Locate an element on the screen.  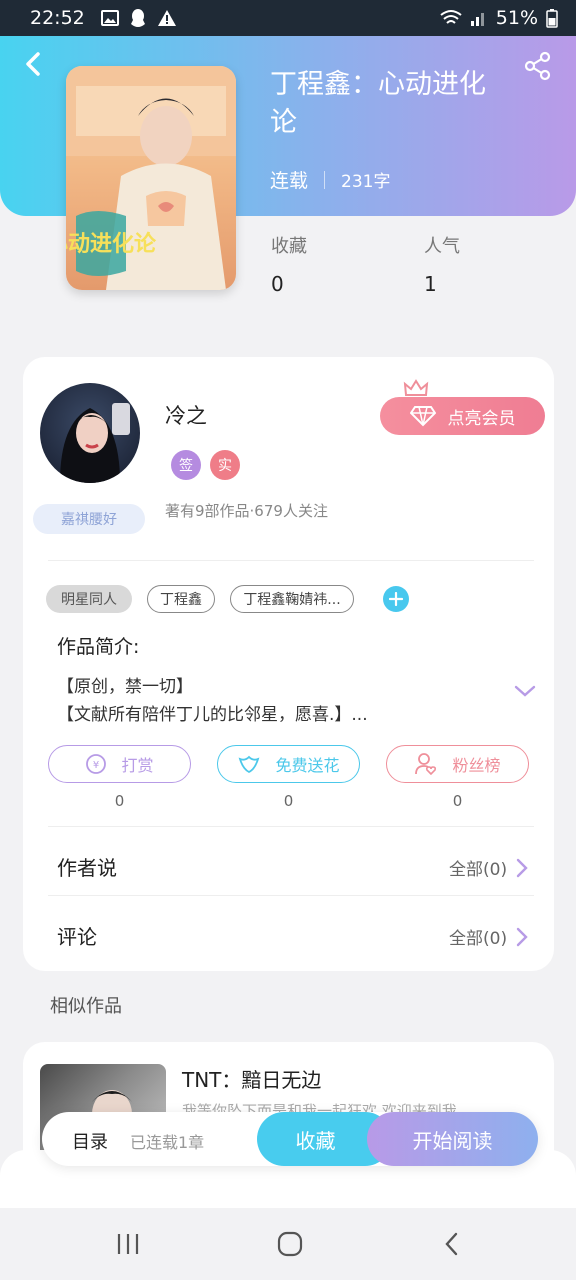
author-notes-label: 作者说 is located at coordinates (87, 868).